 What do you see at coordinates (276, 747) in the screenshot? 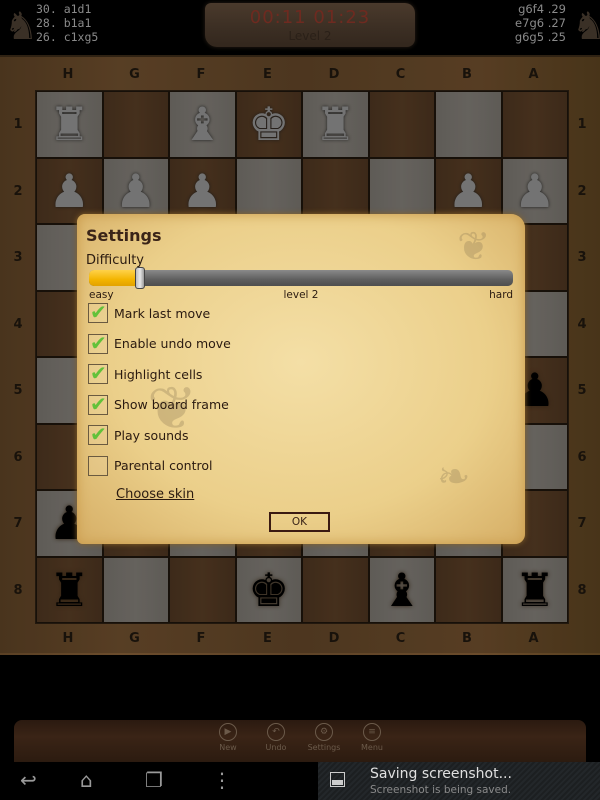
I see `button-label: Undo` at bounding box center [276, 747].